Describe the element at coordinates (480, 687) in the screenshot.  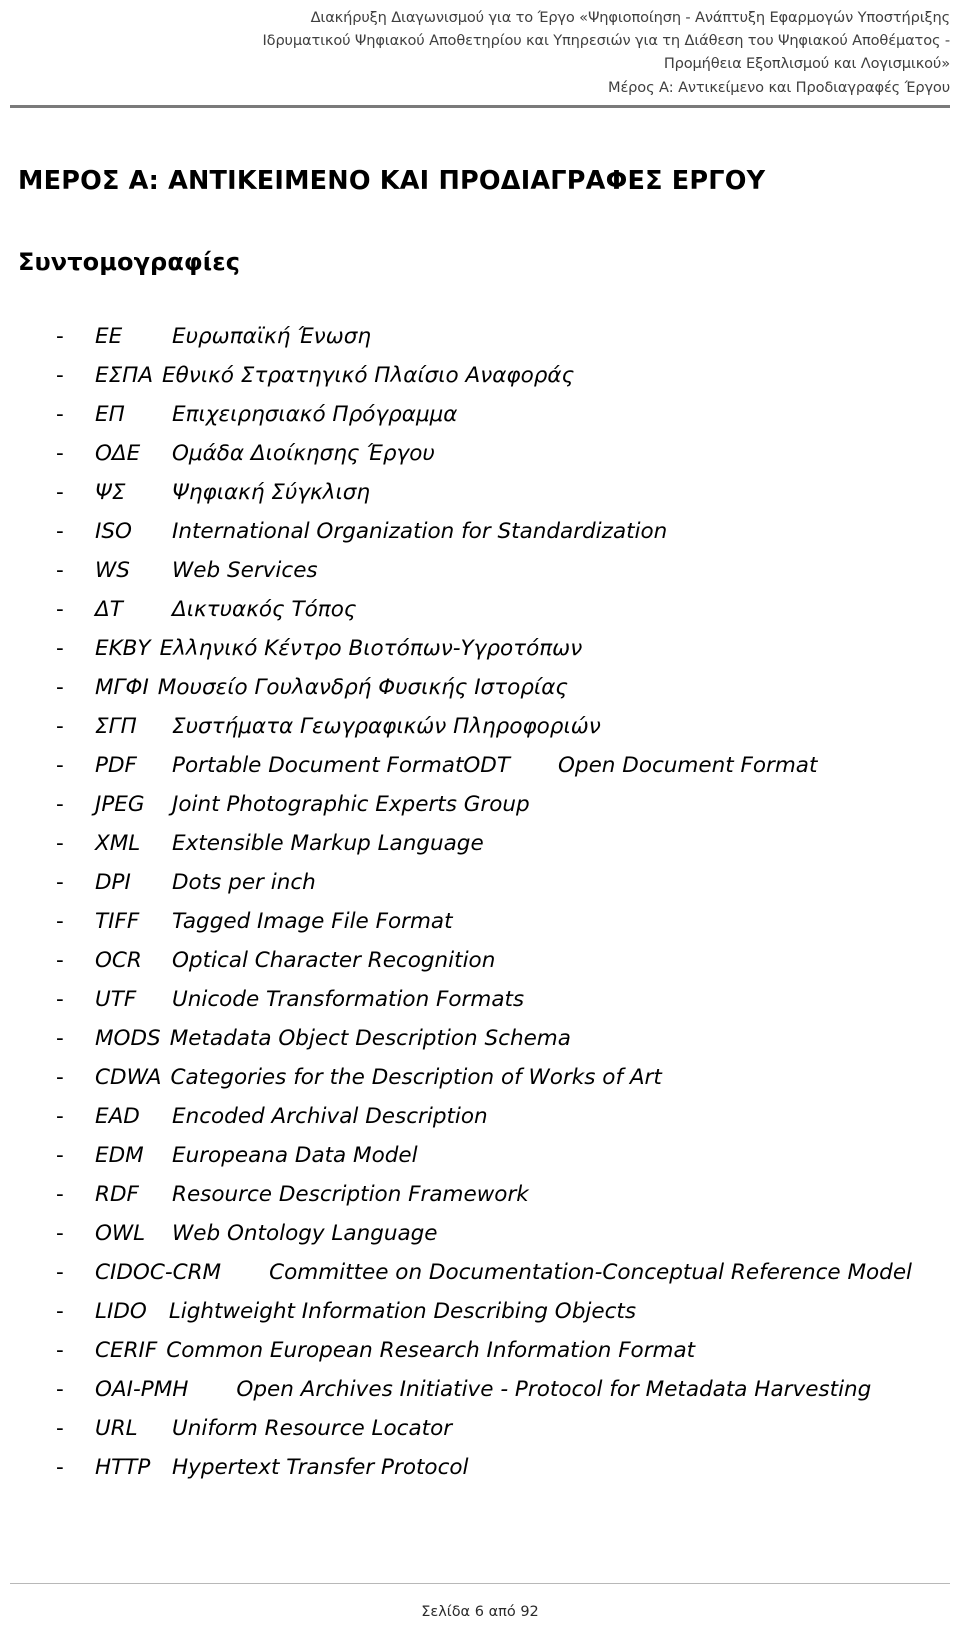
I see `abbreviation-row: - ΜΓΦΙ Μουσείο Γουλανδρή Φυσικής Ιστορίας` at that location.